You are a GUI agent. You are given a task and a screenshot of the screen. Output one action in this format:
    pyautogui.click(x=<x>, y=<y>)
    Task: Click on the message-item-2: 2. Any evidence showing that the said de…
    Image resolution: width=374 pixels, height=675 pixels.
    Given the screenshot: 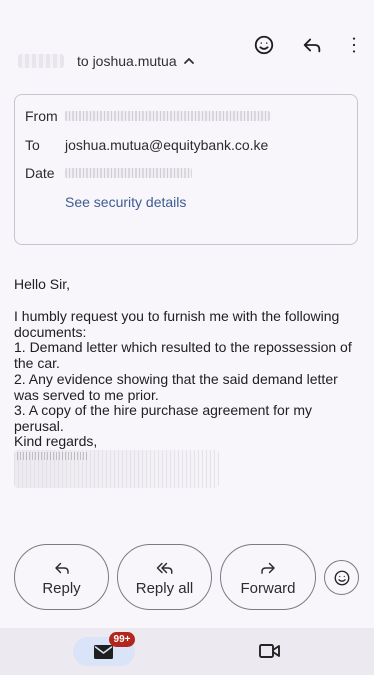 What is the action you would take?
    pyautogui.click(x=176, y=387)
    